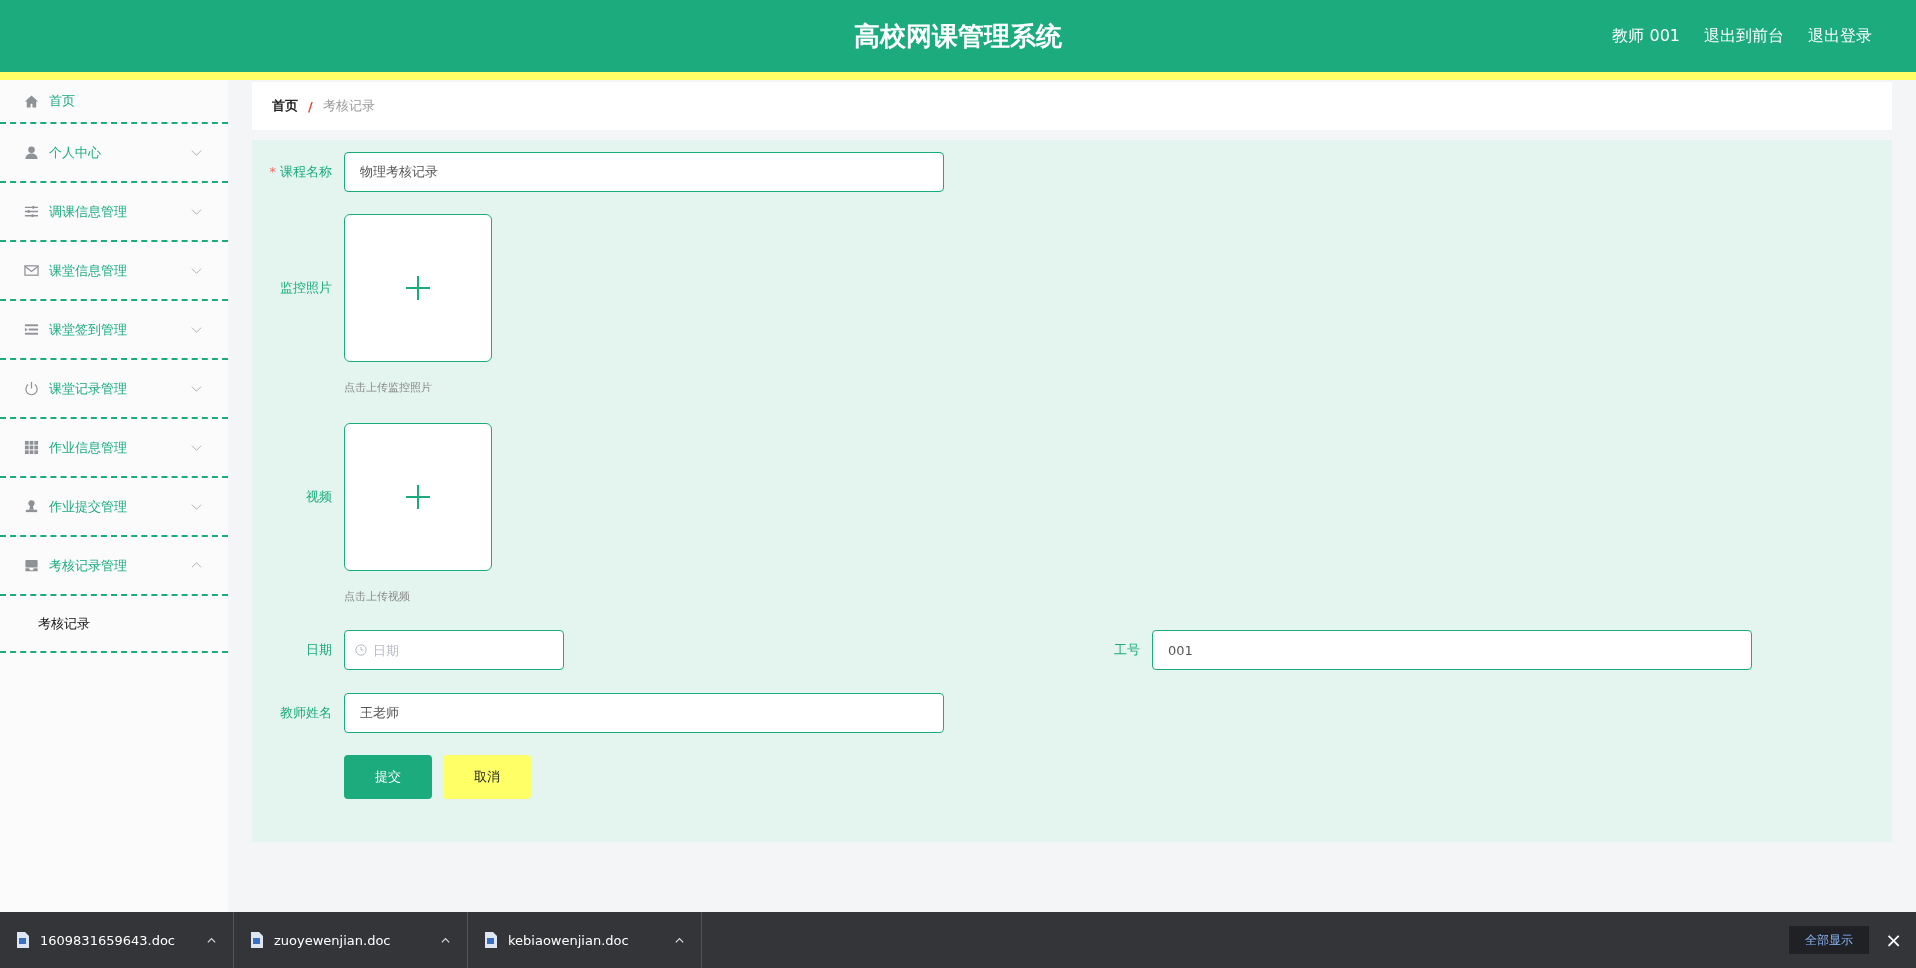  Describe the element at coordinates (1646, 36) in the screenshot. I see `user-link: 教师 001` at that location.